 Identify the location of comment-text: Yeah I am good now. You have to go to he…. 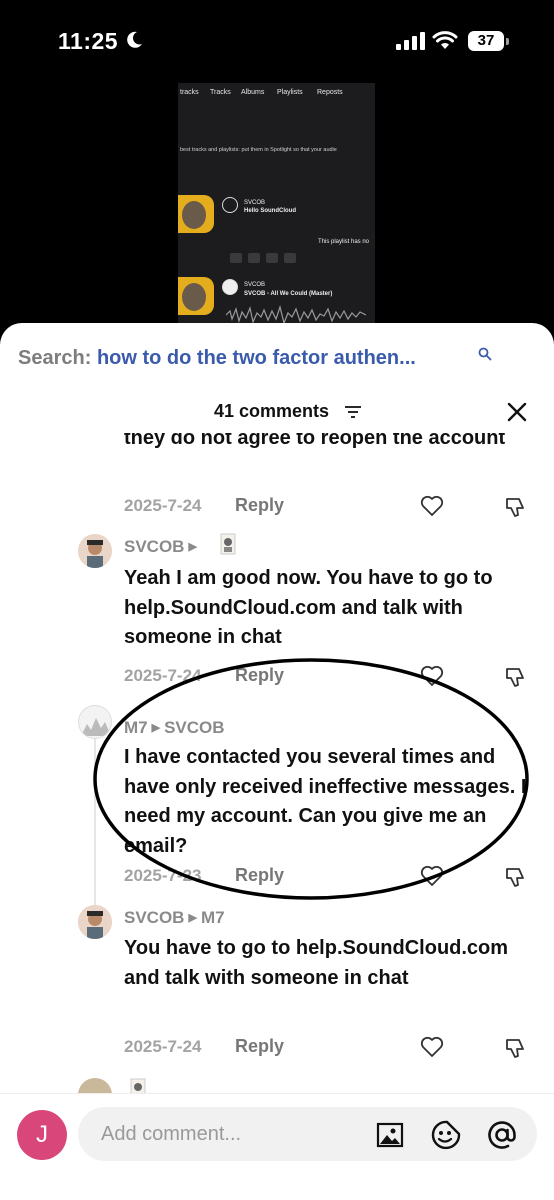
(308, 607).